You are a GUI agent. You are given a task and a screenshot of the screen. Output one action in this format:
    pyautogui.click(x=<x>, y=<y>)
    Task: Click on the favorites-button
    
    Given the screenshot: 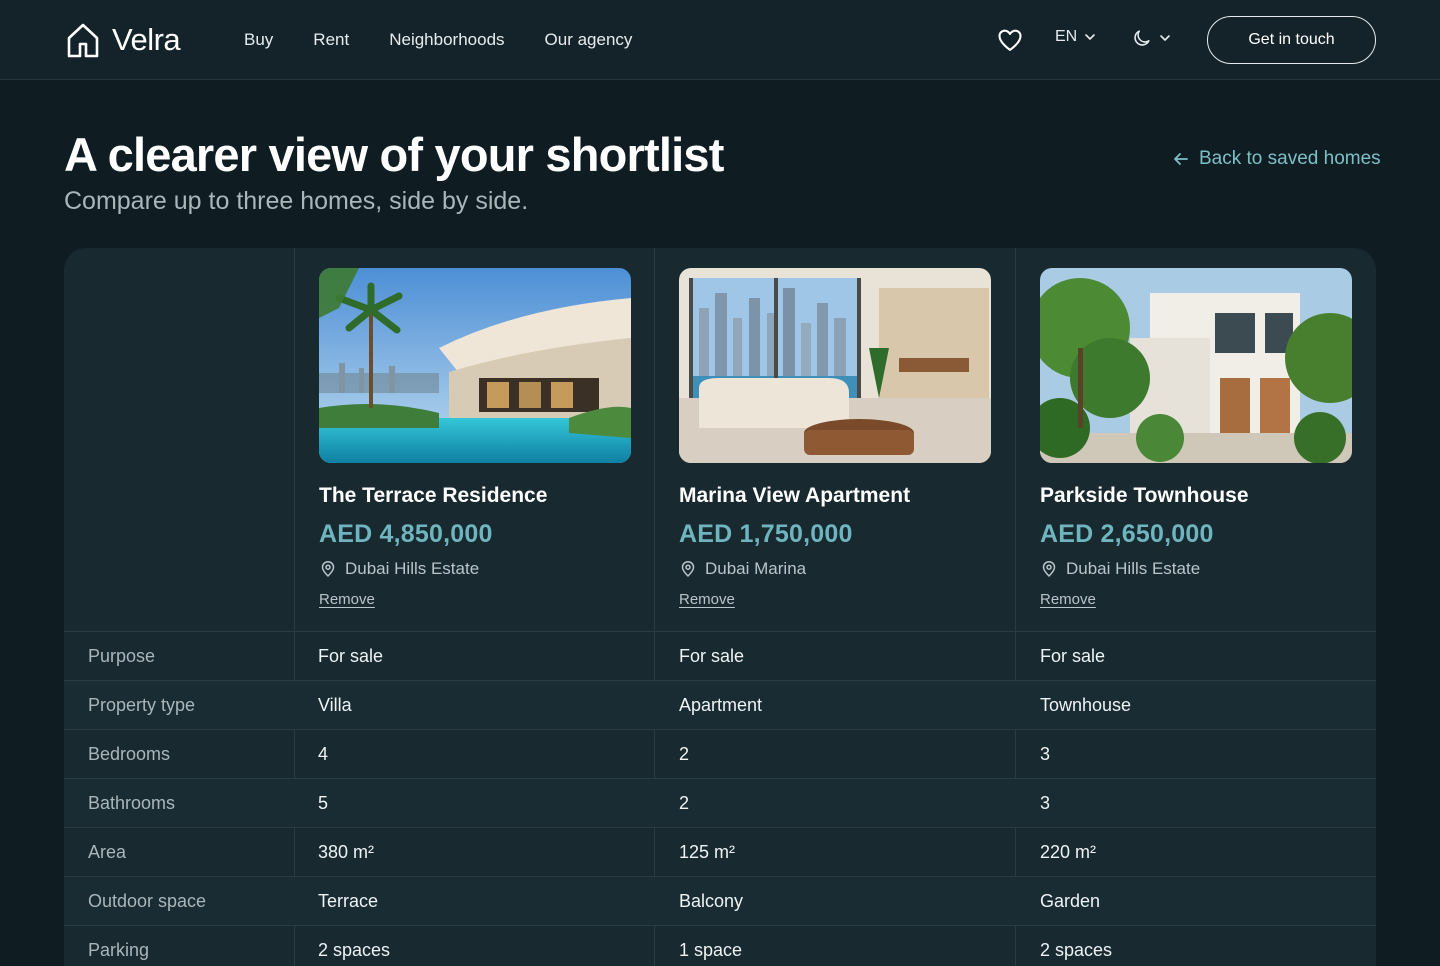 What is the action you would take?
    pyautogui.click(x=1010, y=40)
    